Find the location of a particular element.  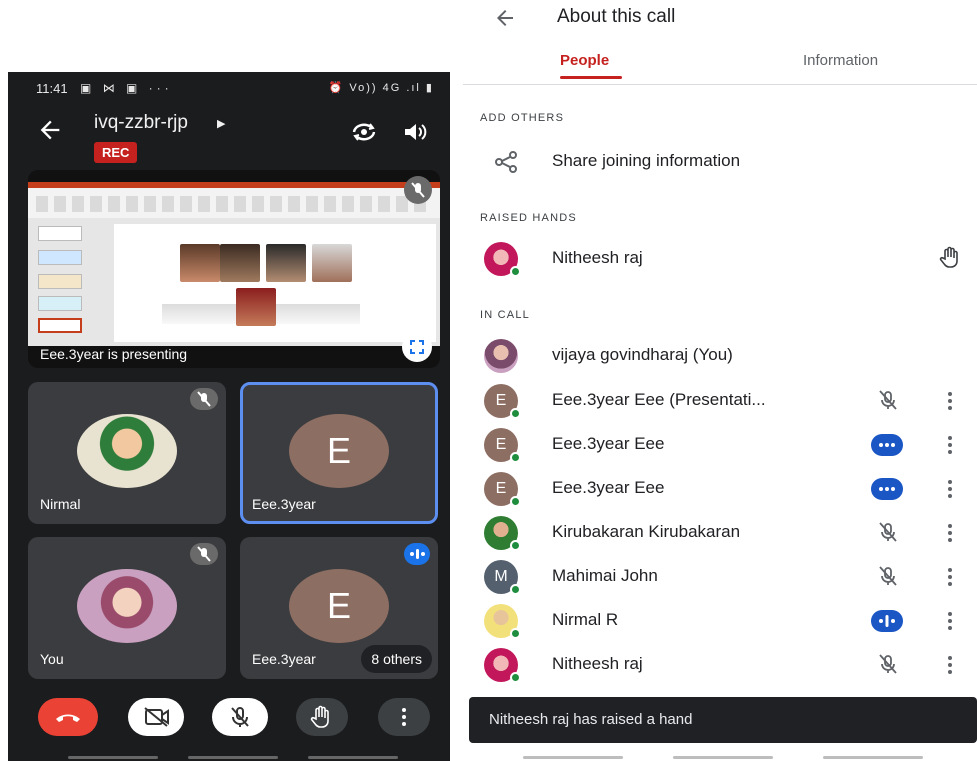

fullscreen-icon is located at coordinates (417, 347).